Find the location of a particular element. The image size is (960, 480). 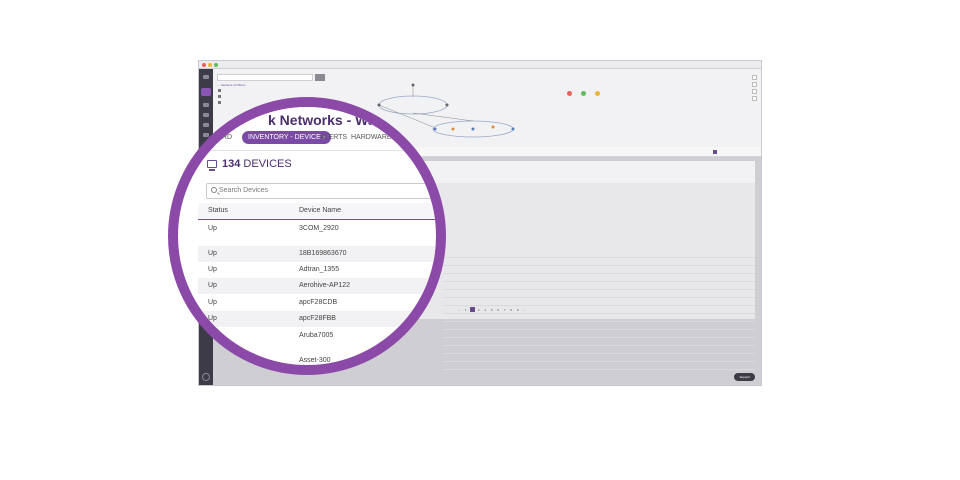

monitor-icon-stand is located at coordinates (212, 170).